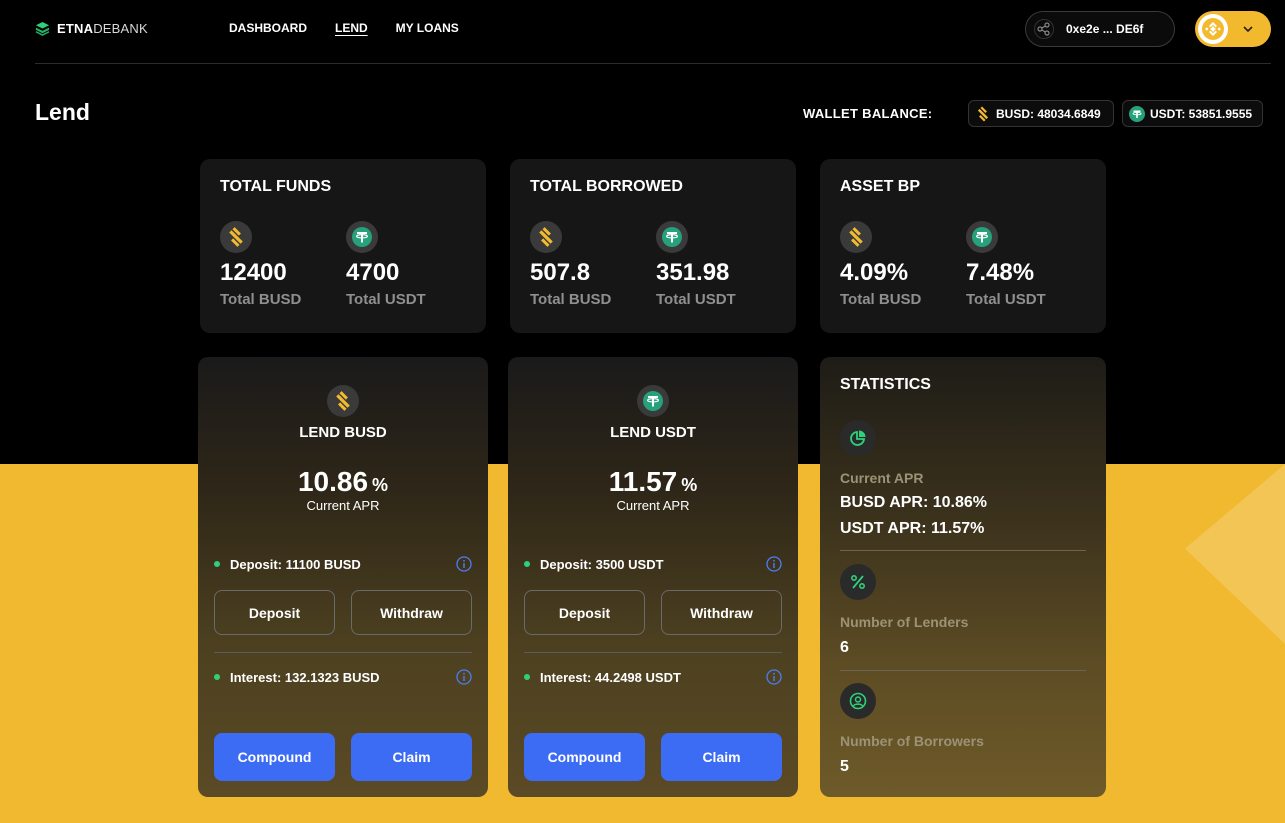 The height and width of the screenshot is (823, 1285). What do you see at coordinates (912, 528) in the screenshot?
I see `usdt-apr: USDT APR: 11.57%` at bounding box center [912, 528].